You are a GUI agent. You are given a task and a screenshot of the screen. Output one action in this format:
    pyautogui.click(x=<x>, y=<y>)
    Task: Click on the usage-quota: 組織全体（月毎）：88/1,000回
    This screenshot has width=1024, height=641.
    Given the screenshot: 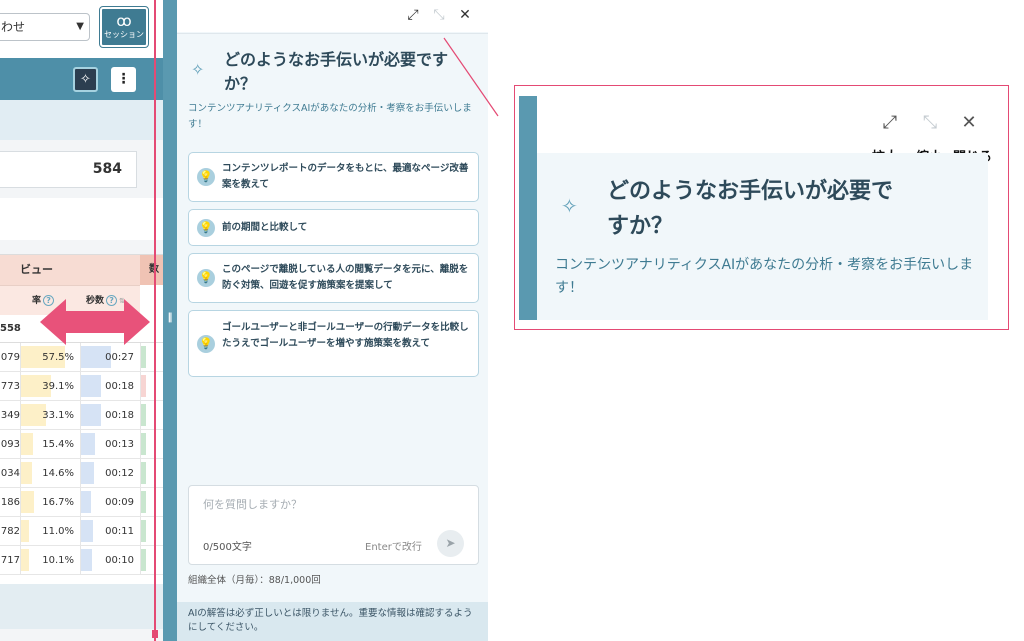 What is the action you would take?
    pyautogui.click(x=254, y=580)
    